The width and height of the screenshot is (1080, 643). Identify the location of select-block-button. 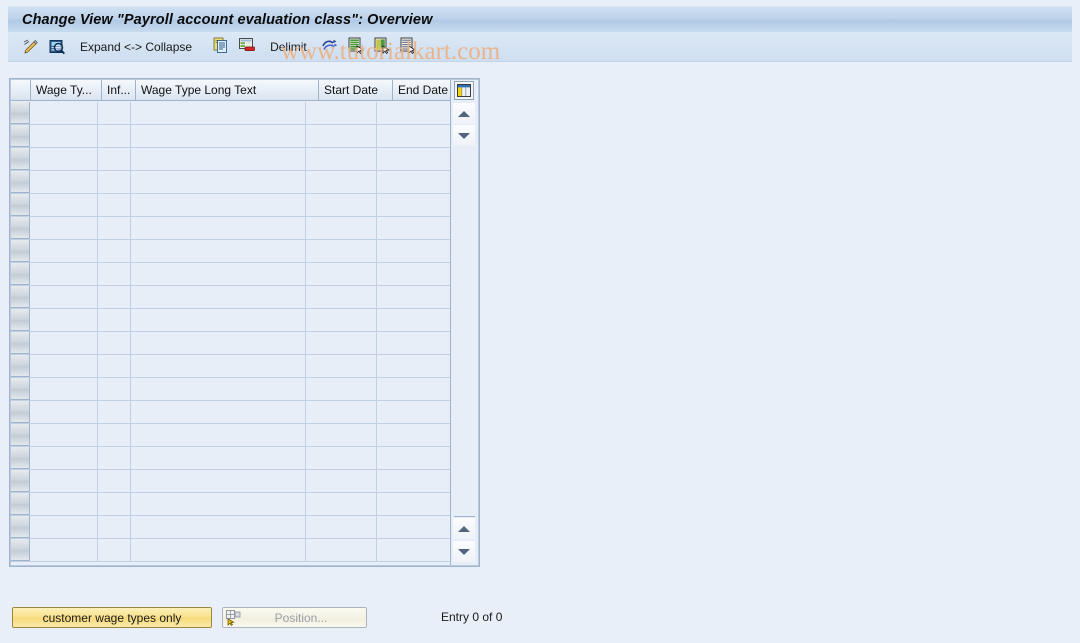
(382, 47).